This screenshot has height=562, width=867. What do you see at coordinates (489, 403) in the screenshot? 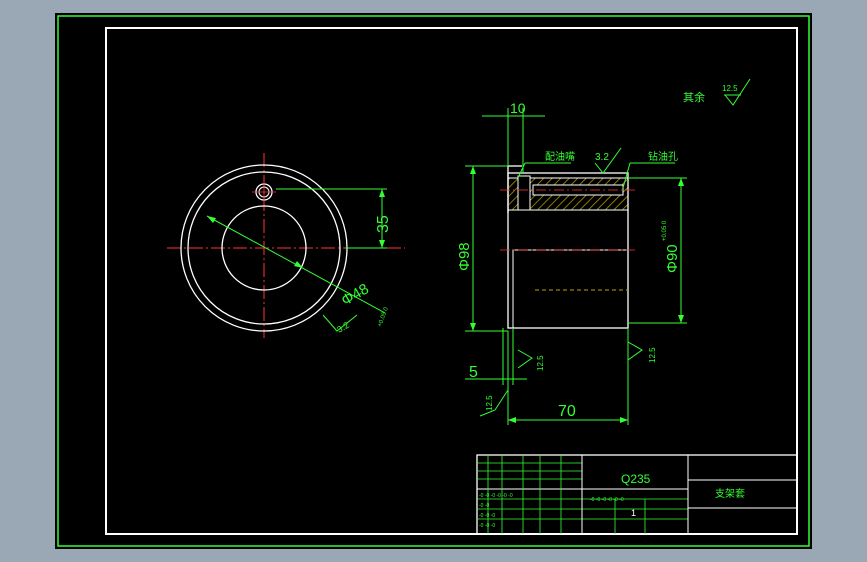
I see `roughness-bottom: 12.5` at bounding box center [489, 403].